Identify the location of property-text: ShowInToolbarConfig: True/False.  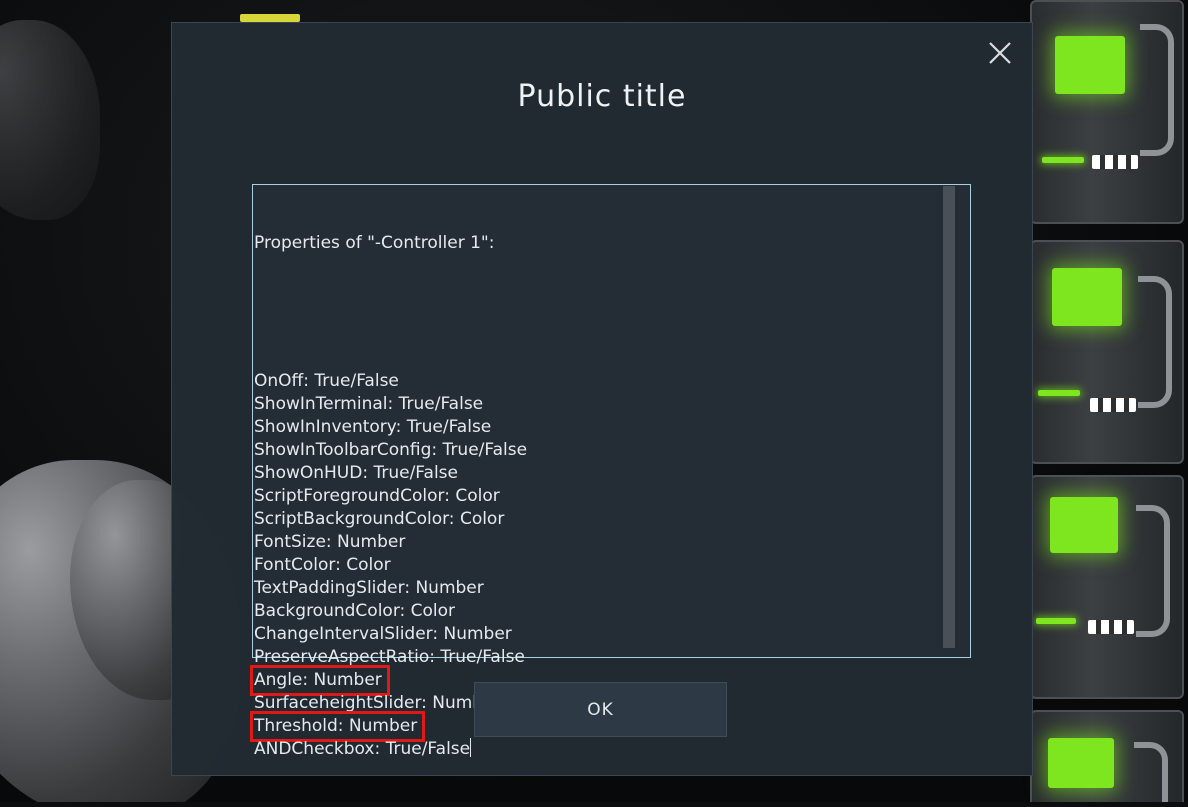
(391, 450).